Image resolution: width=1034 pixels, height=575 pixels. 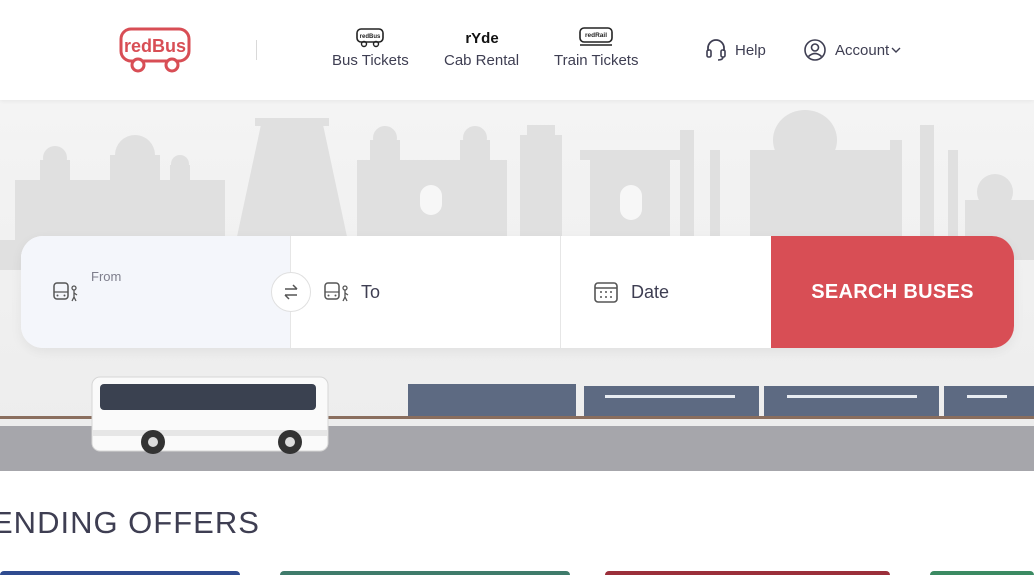 I want to click on nav-bus-tickets: redBus Bus Tickets, so click(x=370, y=47).